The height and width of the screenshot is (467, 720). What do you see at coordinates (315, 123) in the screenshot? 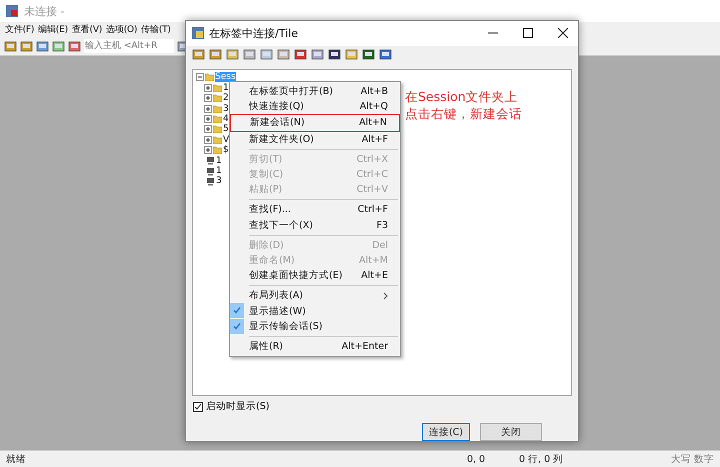
I see `menu-item: 新建会话(N) Alt+N` at bounding box center [315, 123].